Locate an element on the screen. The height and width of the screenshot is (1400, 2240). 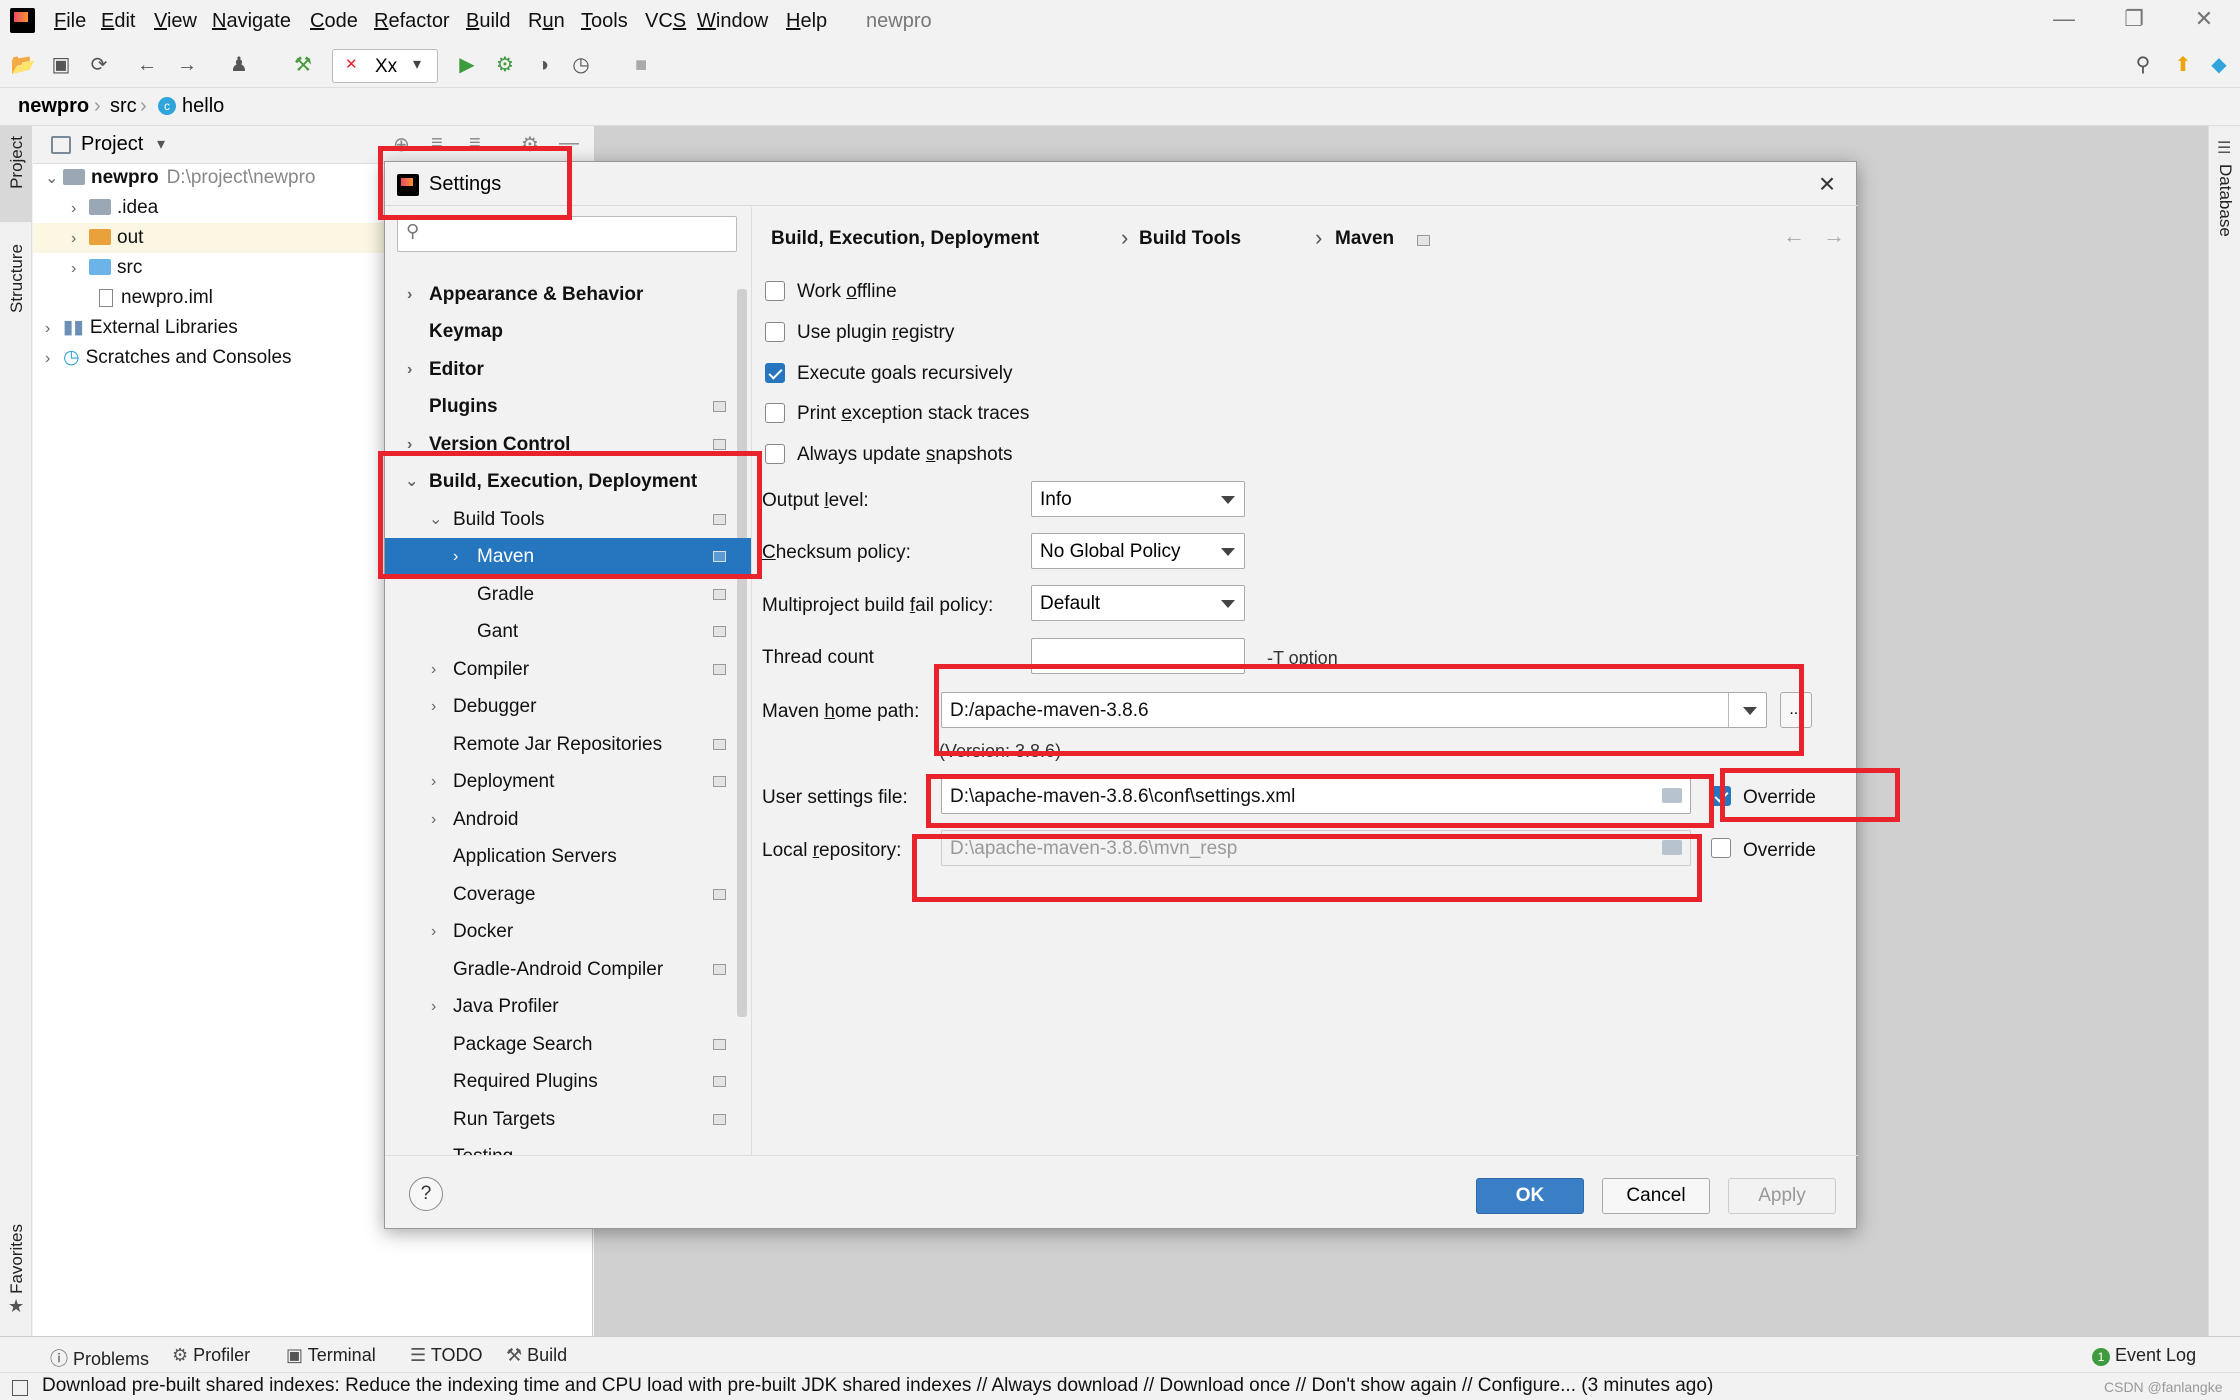
work-offline-checkbox is located at coordinates (775, 291).